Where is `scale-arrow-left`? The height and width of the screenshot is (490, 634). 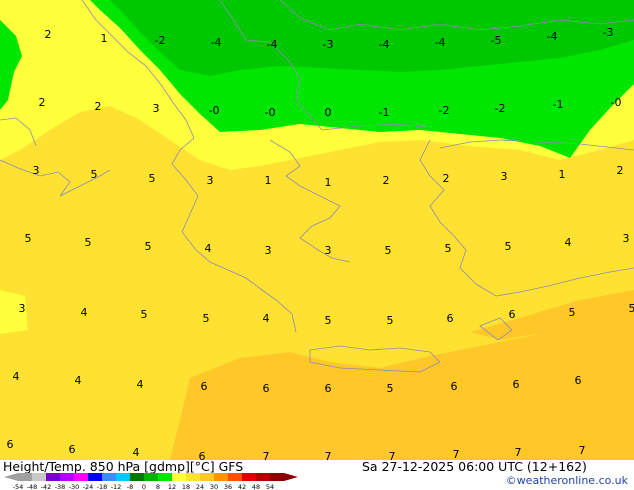 scale-arrow-left is located at coordinates (11, 477).